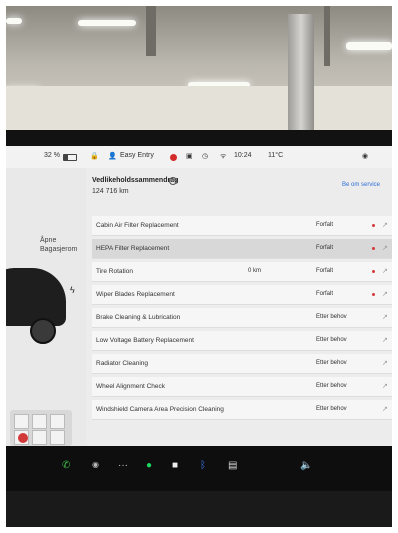 The width and height of the screenshot is (398, 533). Describe the element at coordinates (199, 108) in the screenshot. I see `garage-wall` at that location.